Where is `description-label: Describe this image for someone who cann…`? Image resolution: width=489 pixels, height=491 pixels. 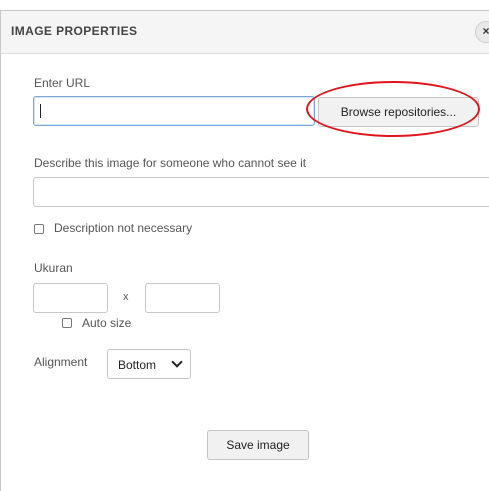
description-label: Describe this image for someone who cann… is located at coordinates (170, 163).